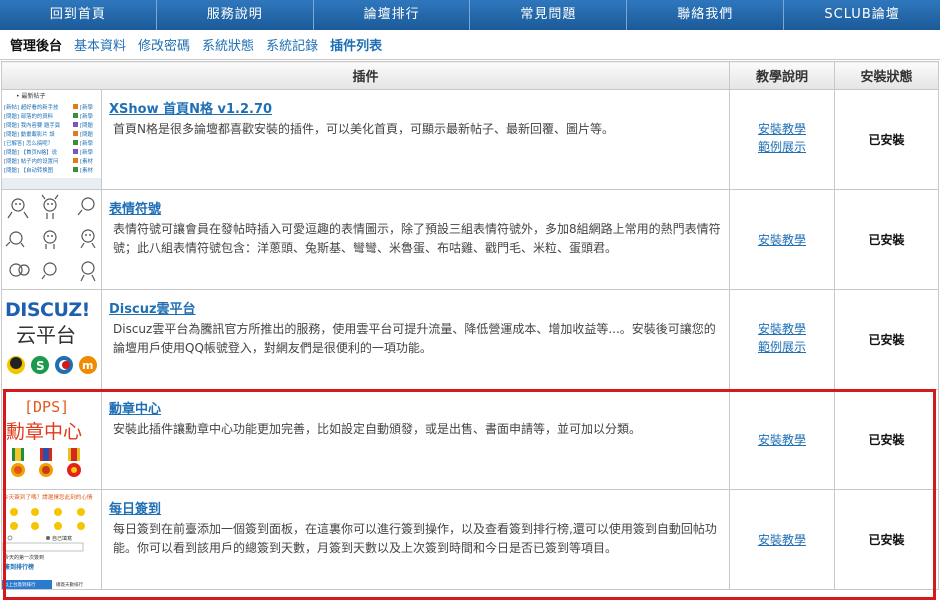  Describe the element at coordinates (31, 107) in the screenshot. I see `xshow-thumb-line: [新帖] 超好看的新手技` at that location.